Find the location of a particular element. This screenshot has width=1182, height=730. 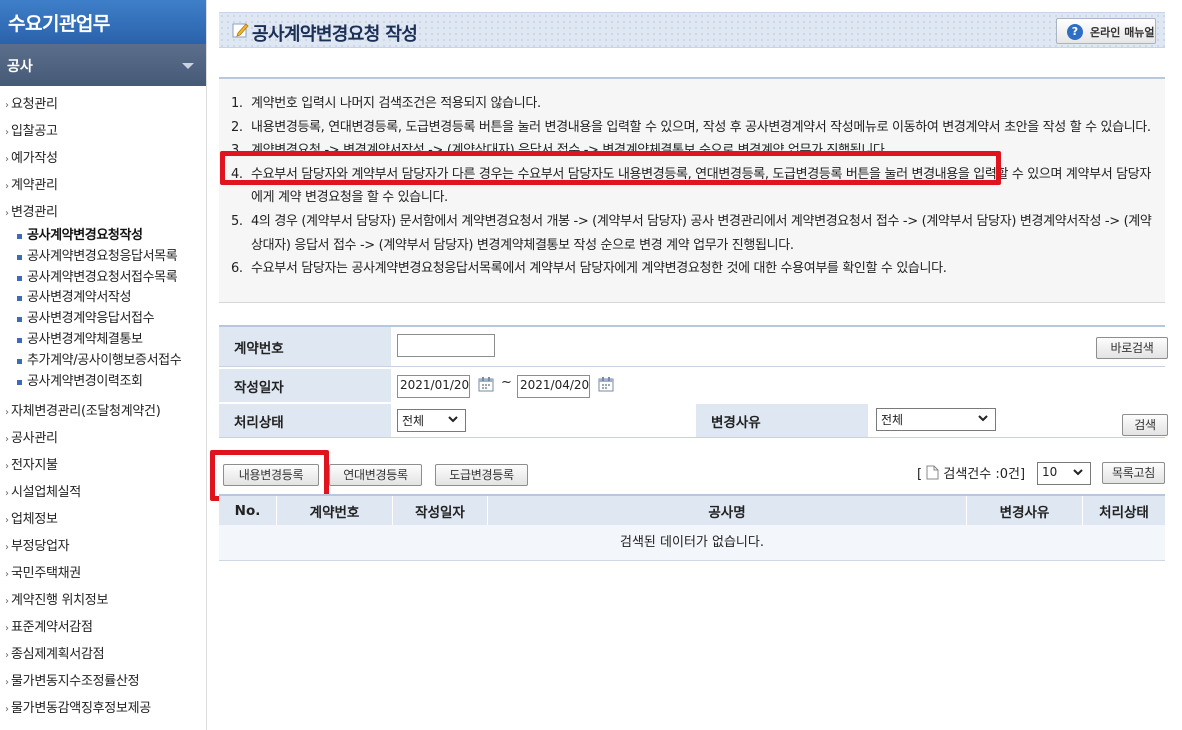

column-header-project-name: 공사명 is located at coordinates (727, 510).